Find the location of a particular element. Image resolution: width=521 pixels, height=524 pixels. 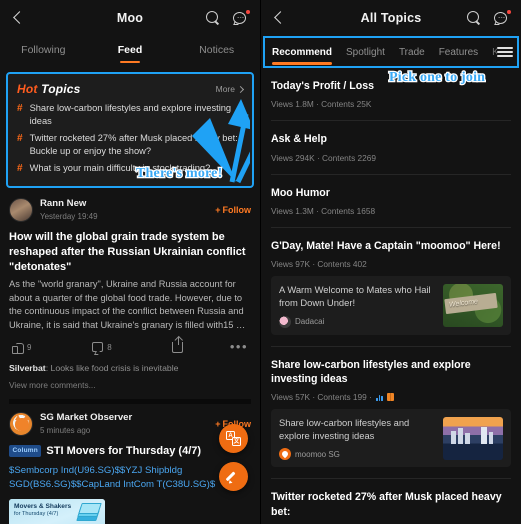

hot-topics-title: Hot Topics is located at coordinates (49, 89).